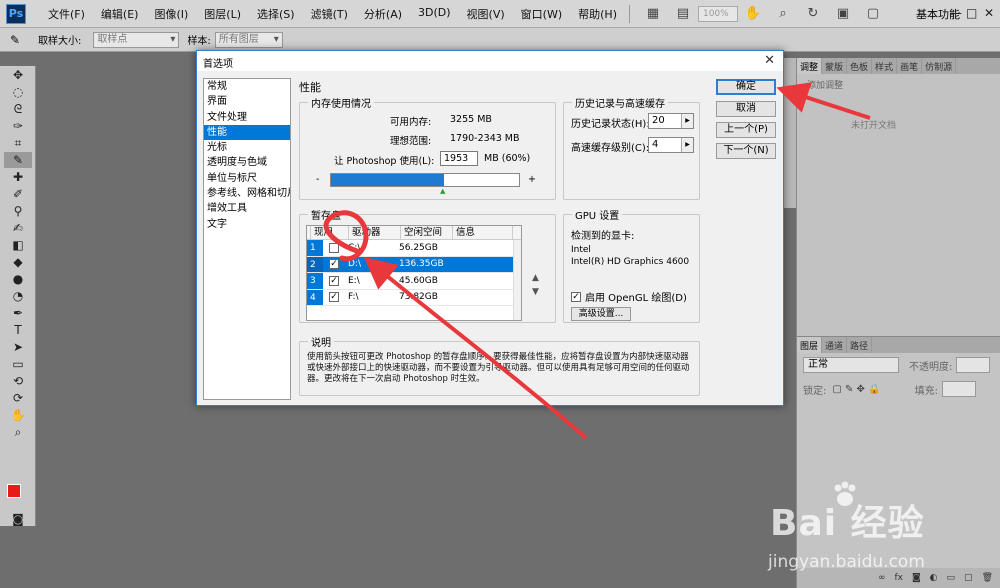 The image size is (1000, 588). What do you see at coordinates (18, 211) in the screenshot?
I see `clone-stamp-tool-icon: ⚲` at bounding box center [18, 211].